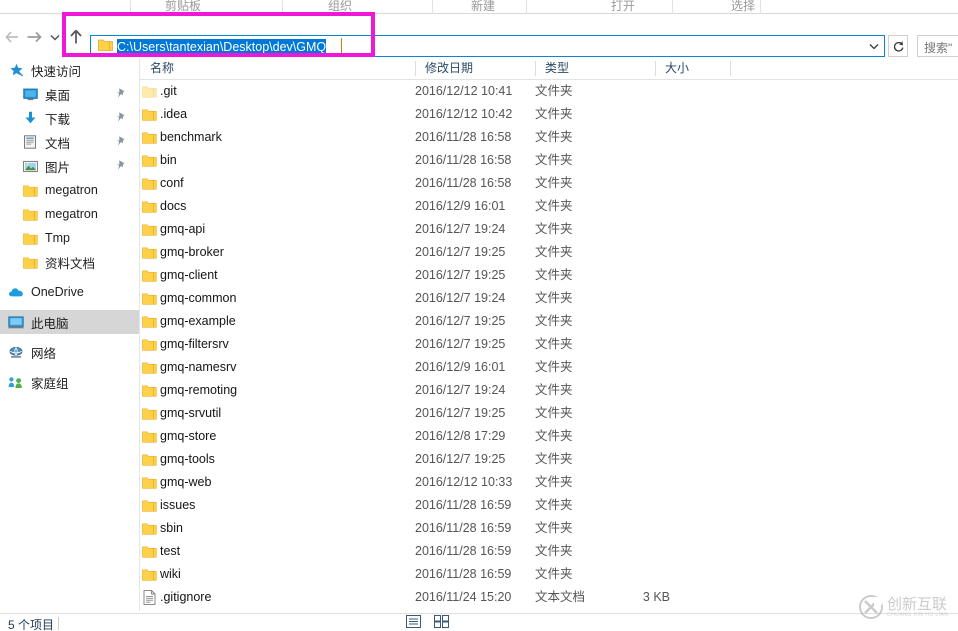 This screenshot has height=631, width=958. I want to click on table-row: gmq-remoting 2016/12/7 19:24 文件夹, so click(549, 390).